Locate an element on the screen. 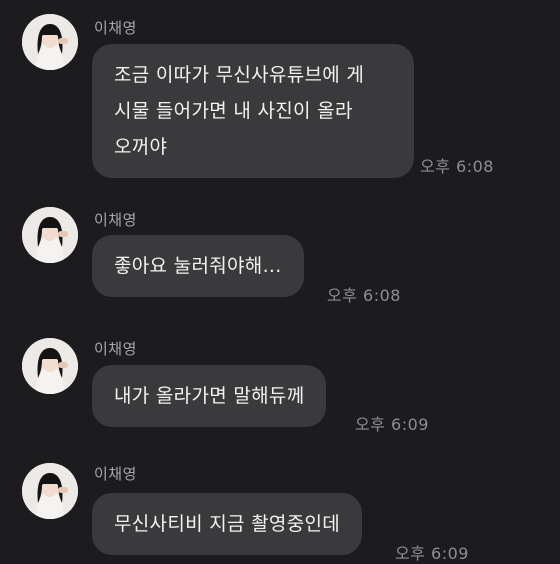 This screenshot has width=560, height=564. message-bubble: 내가 올라가면 말해듀께 is located at coordinates (209, 396).